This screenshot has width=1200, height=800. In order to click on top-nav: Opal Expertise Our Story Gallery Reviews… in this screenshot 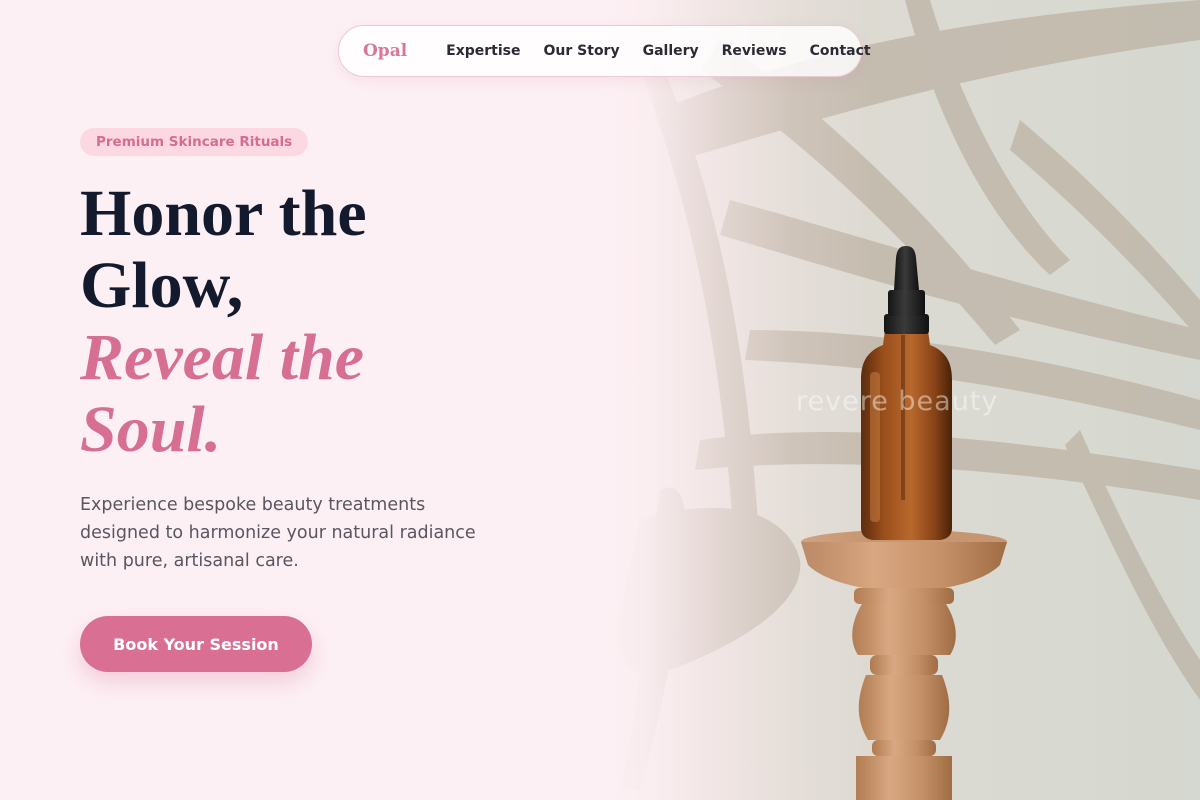, I will do `click(604, 51)`.